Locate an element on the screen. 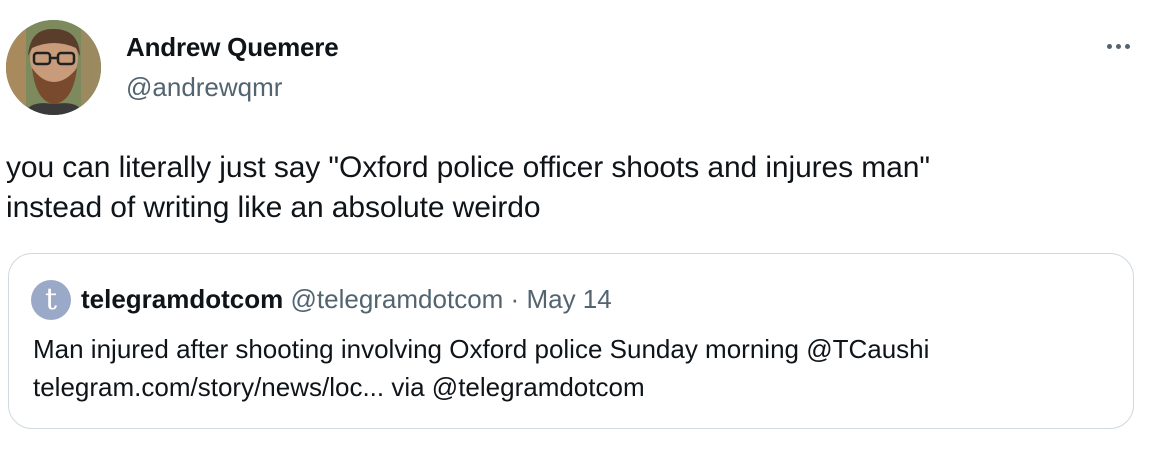 The image size is (1176, 464). avatar-photo is located at coordinates (53, 67).